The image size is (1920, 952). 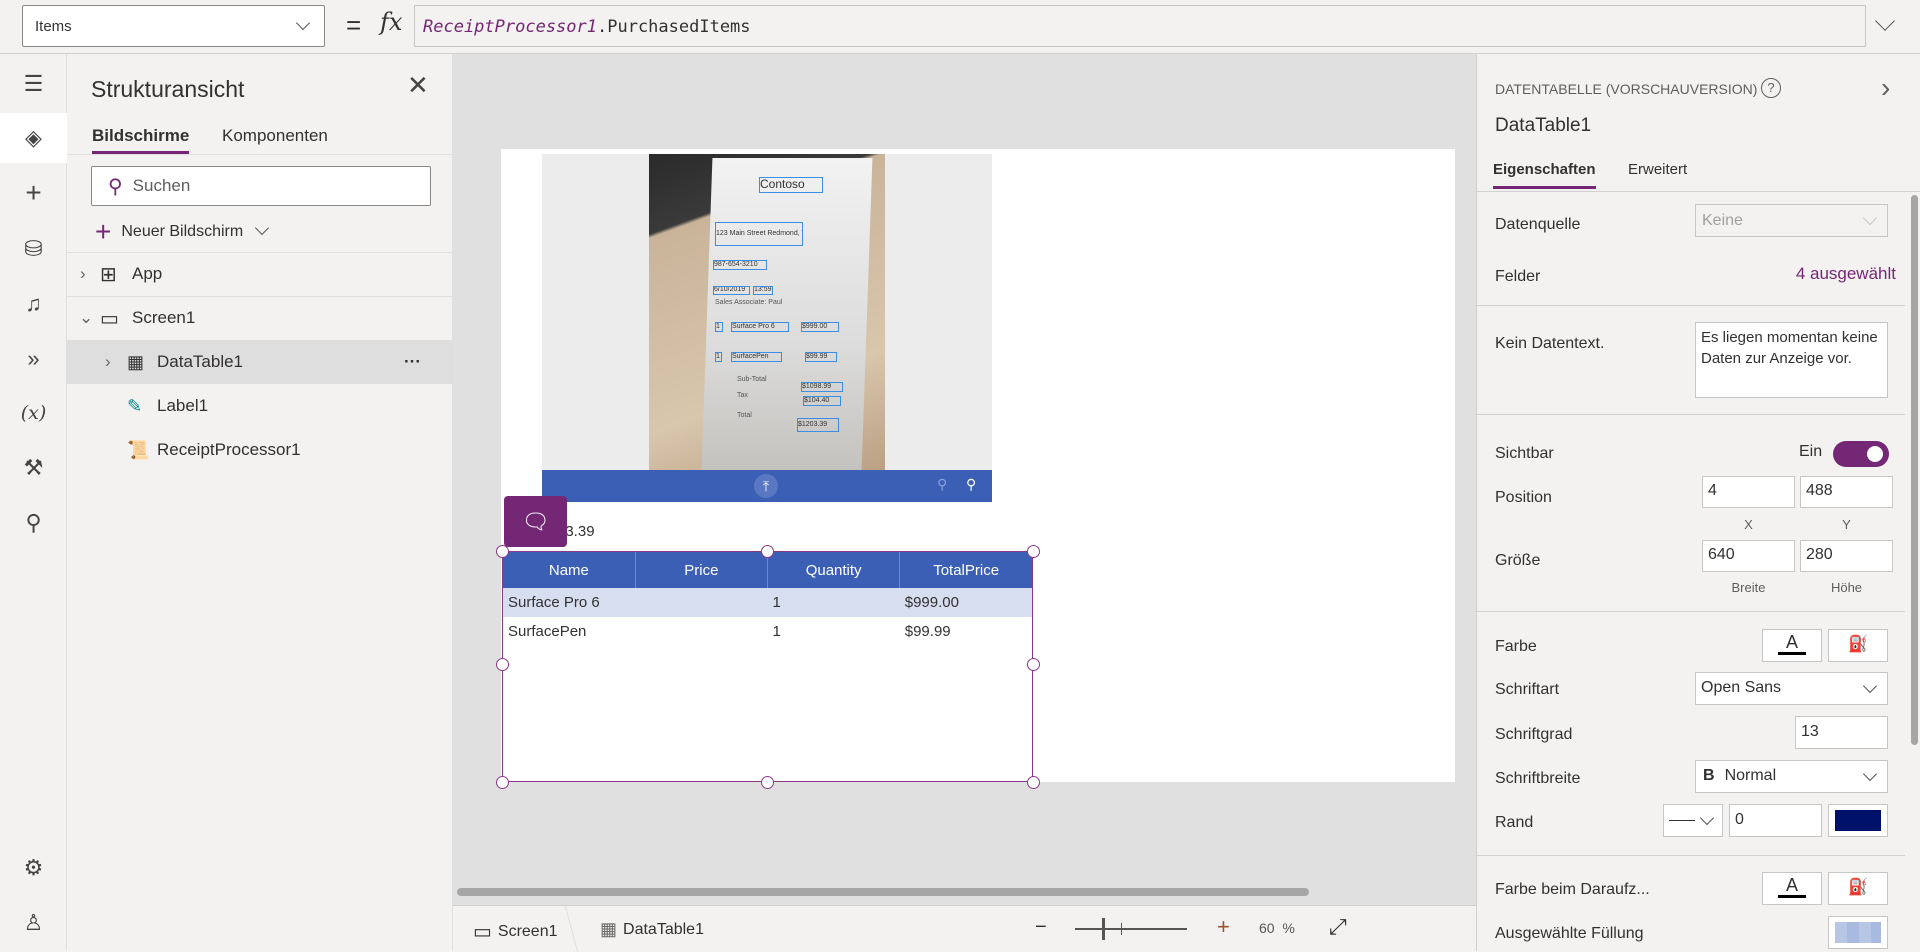 What do you see at coordinates (822, 401) in the screenshot?
I see `ocr-box: $104.40` at bounding box center [822, 401].